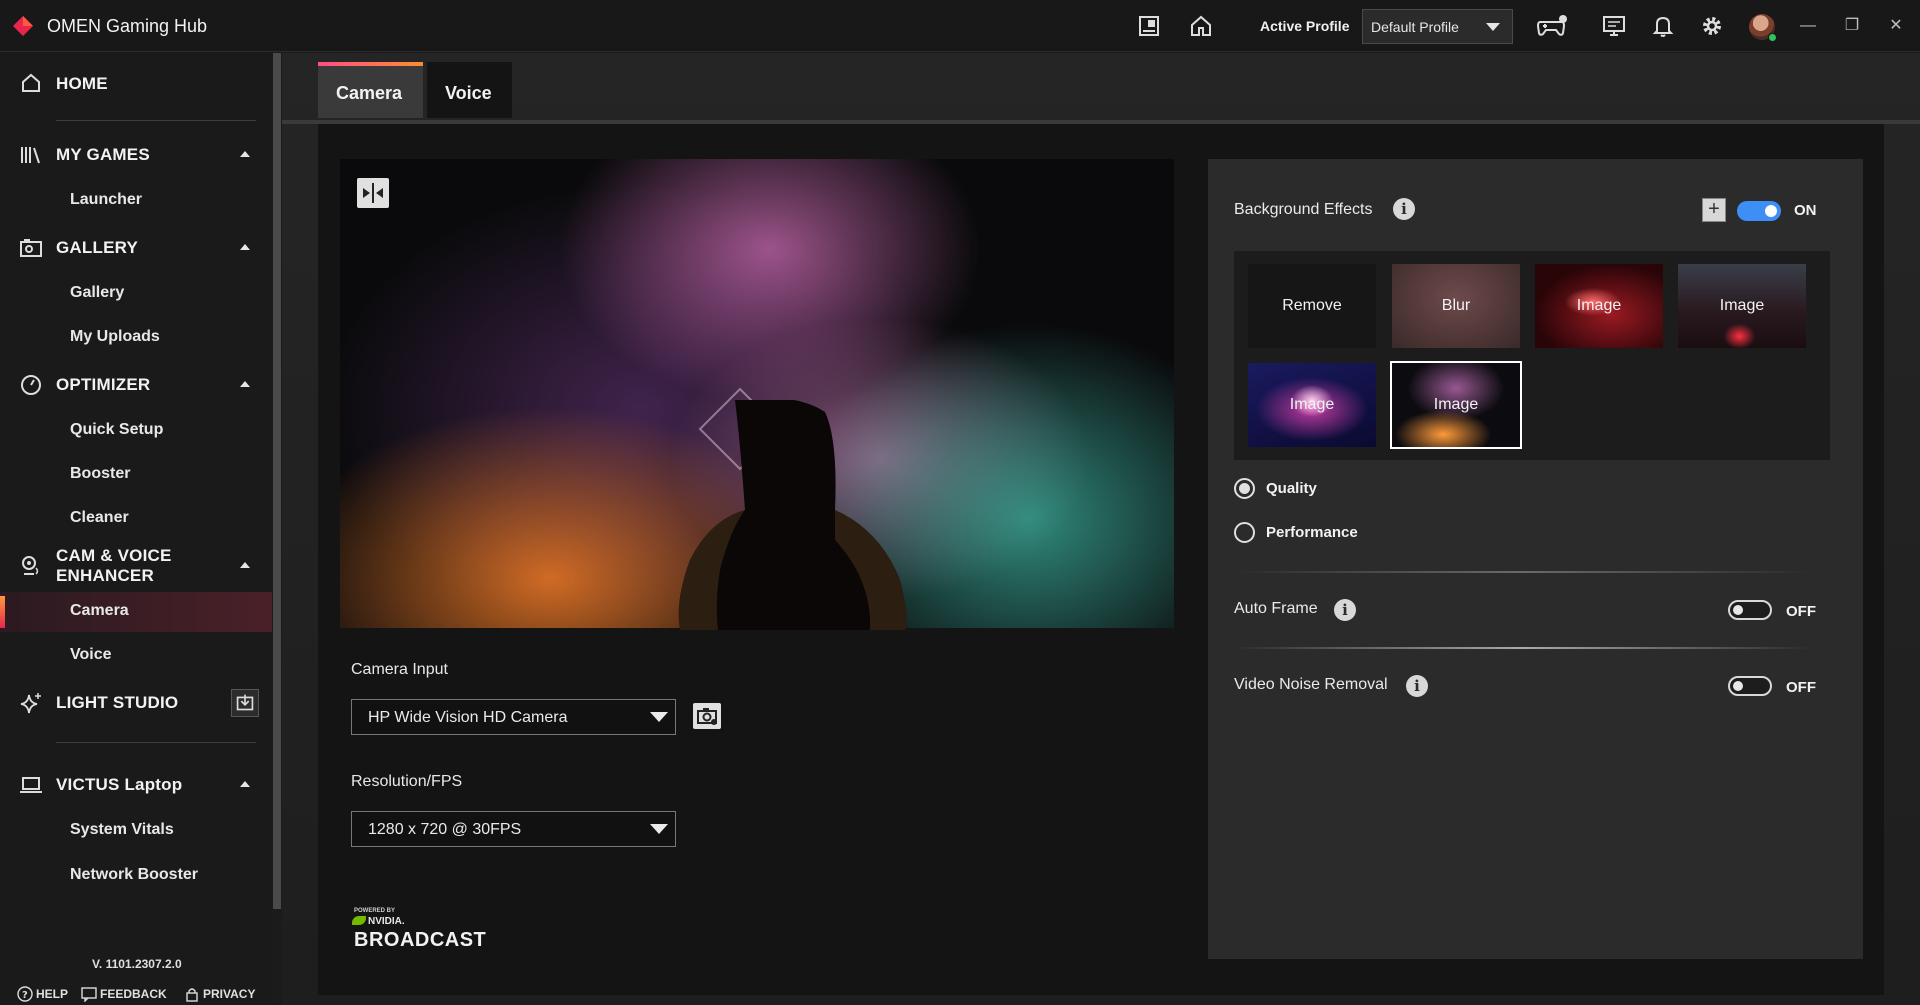 Image resolution: width=1920 pixels, height=1005 pixels. What do you see at coordinates (1291, 488) in the screenshot?
I see `quality-label: Quality` at bounding box center [1291, 488].